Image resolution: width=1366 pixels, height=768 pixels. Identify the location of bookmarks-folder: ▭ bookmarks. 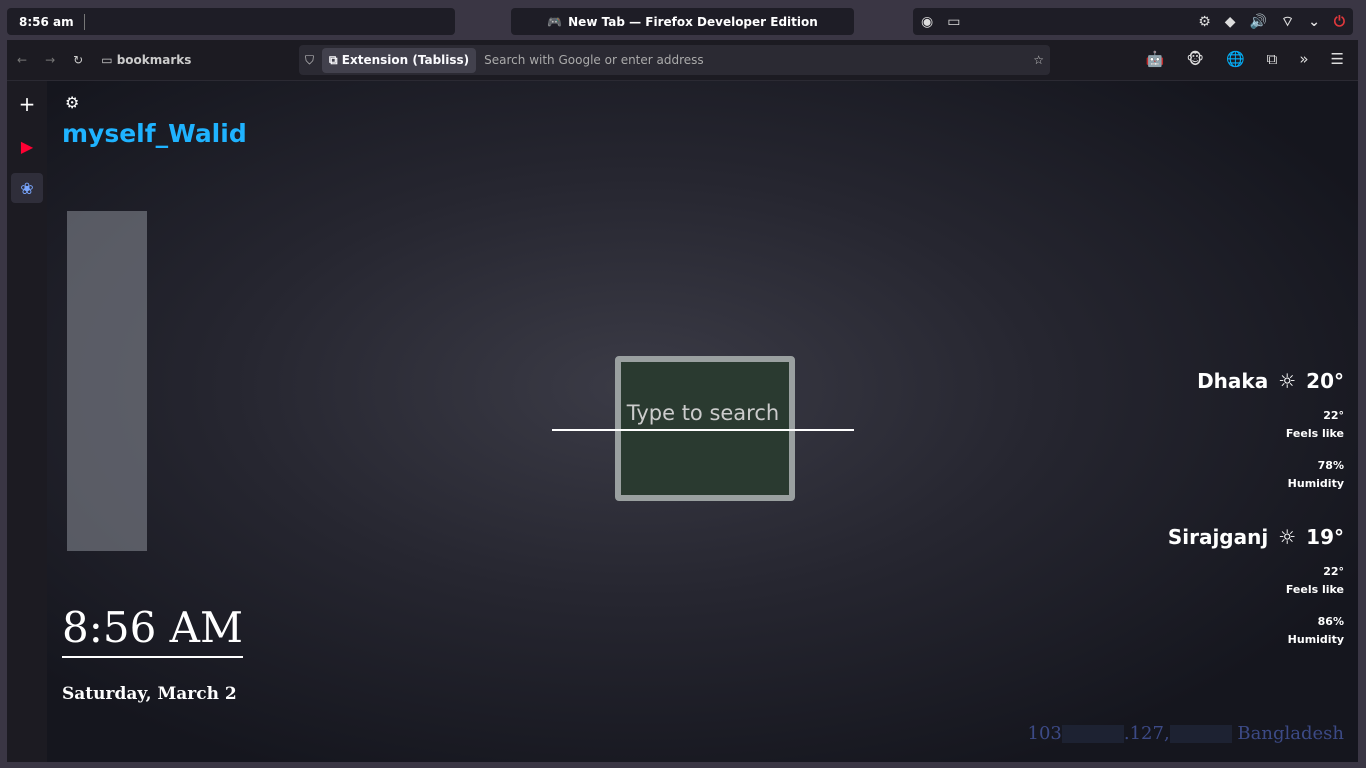
(146, 60).